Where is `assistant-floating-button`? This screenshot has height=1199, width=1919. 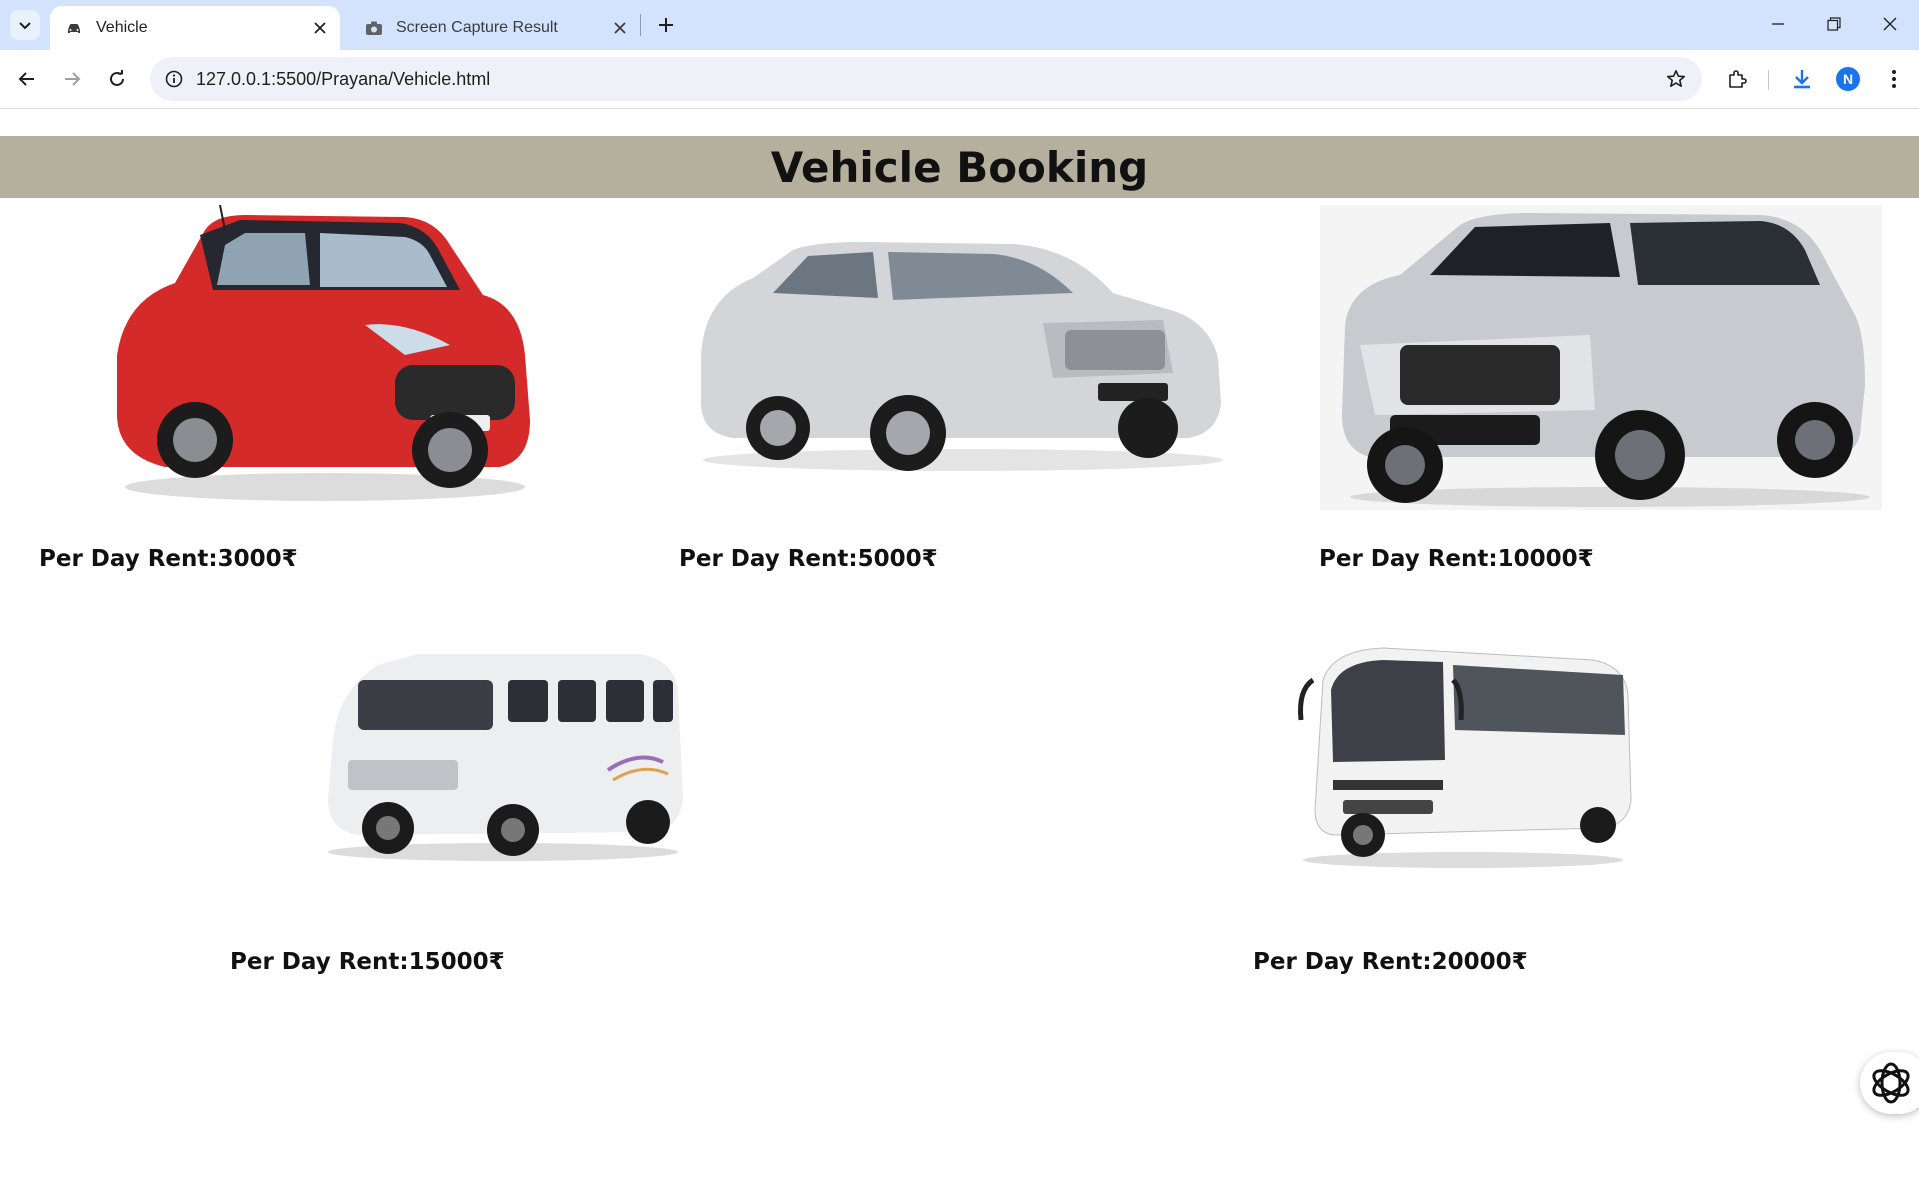 assistant-floating-button is located at coordinates (1889, 1083).